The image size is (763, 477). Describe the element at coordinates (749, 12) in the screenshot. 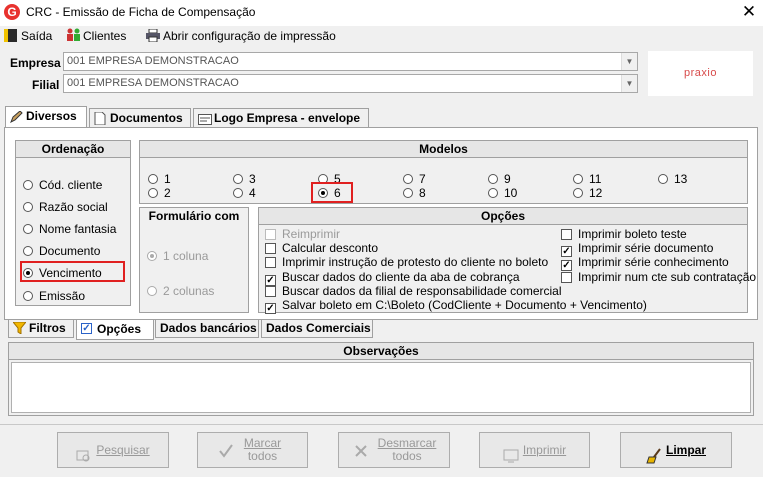

I see `close-icon: ✕` at that location.